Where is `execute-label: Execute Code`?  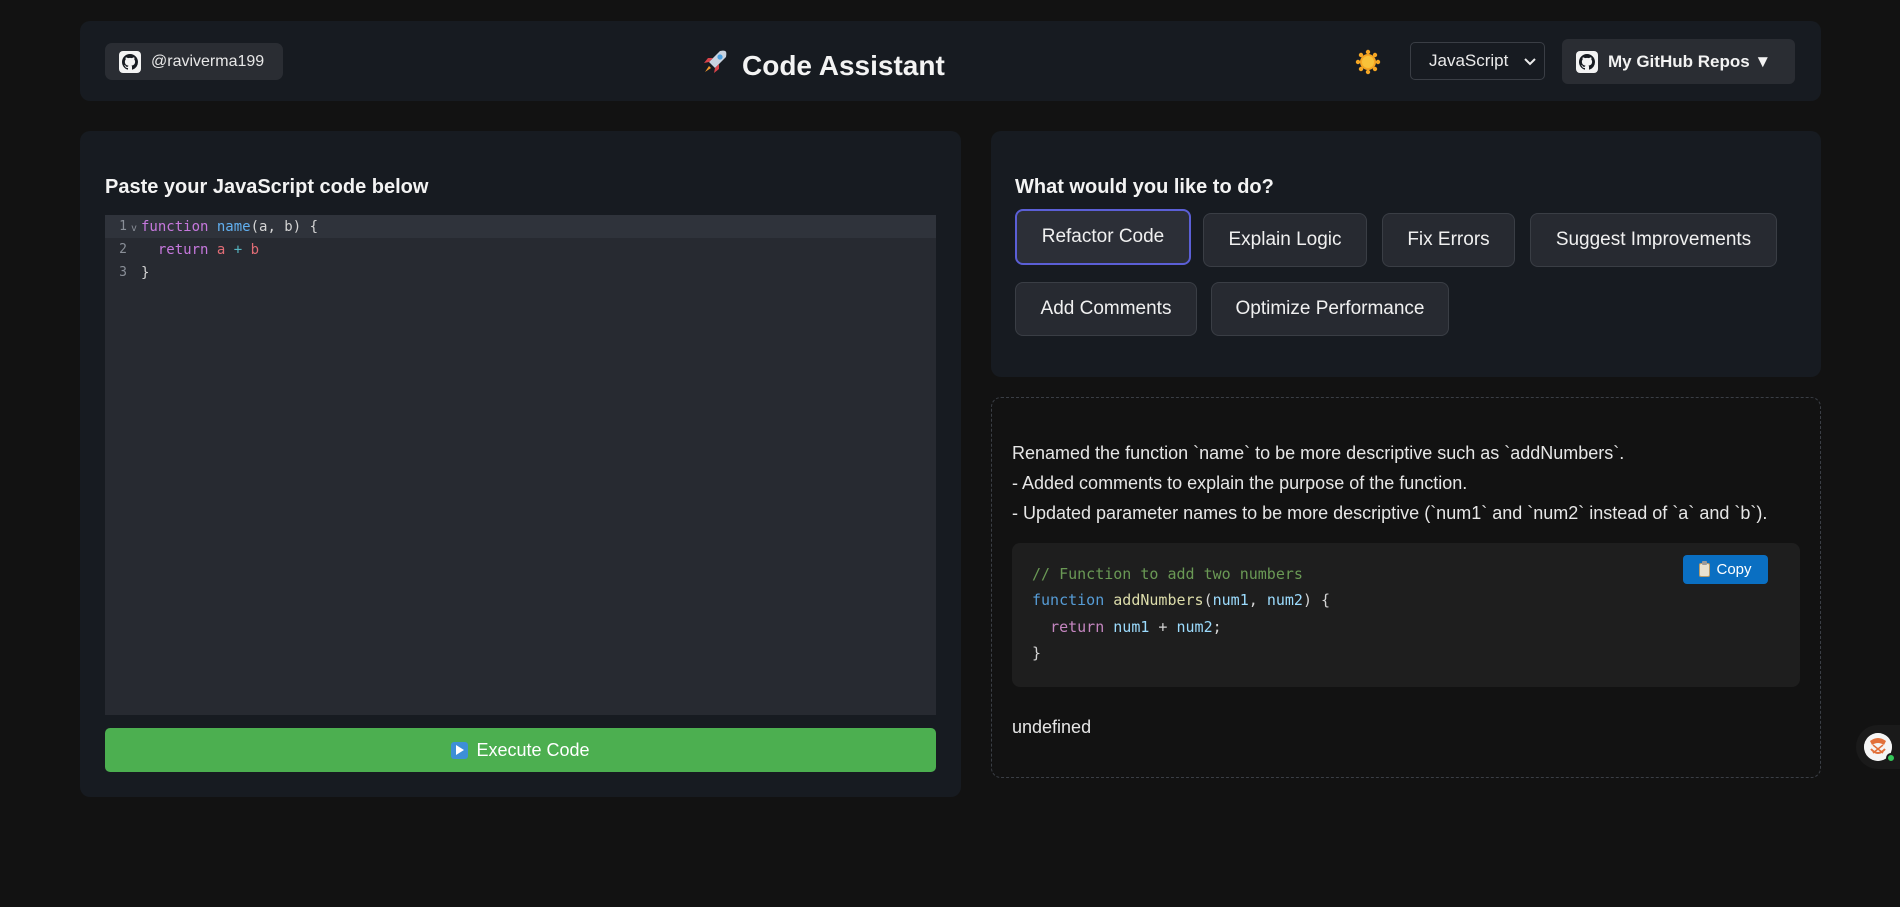
execute-label: Execute Code is located at coordinates (533, 749).